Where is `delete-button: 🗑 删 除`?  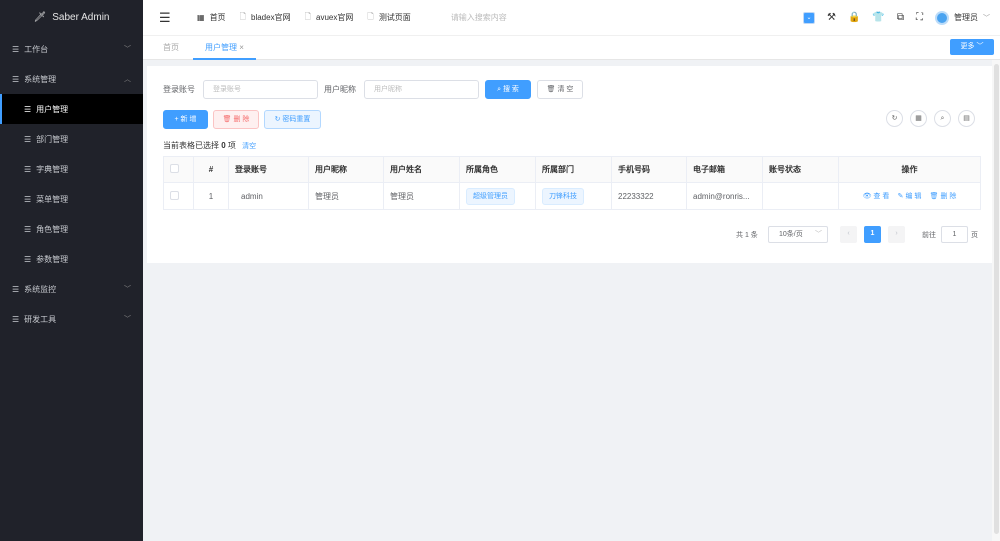 delete-button: 🗑 删 除 is located at coordinates (236, 119).